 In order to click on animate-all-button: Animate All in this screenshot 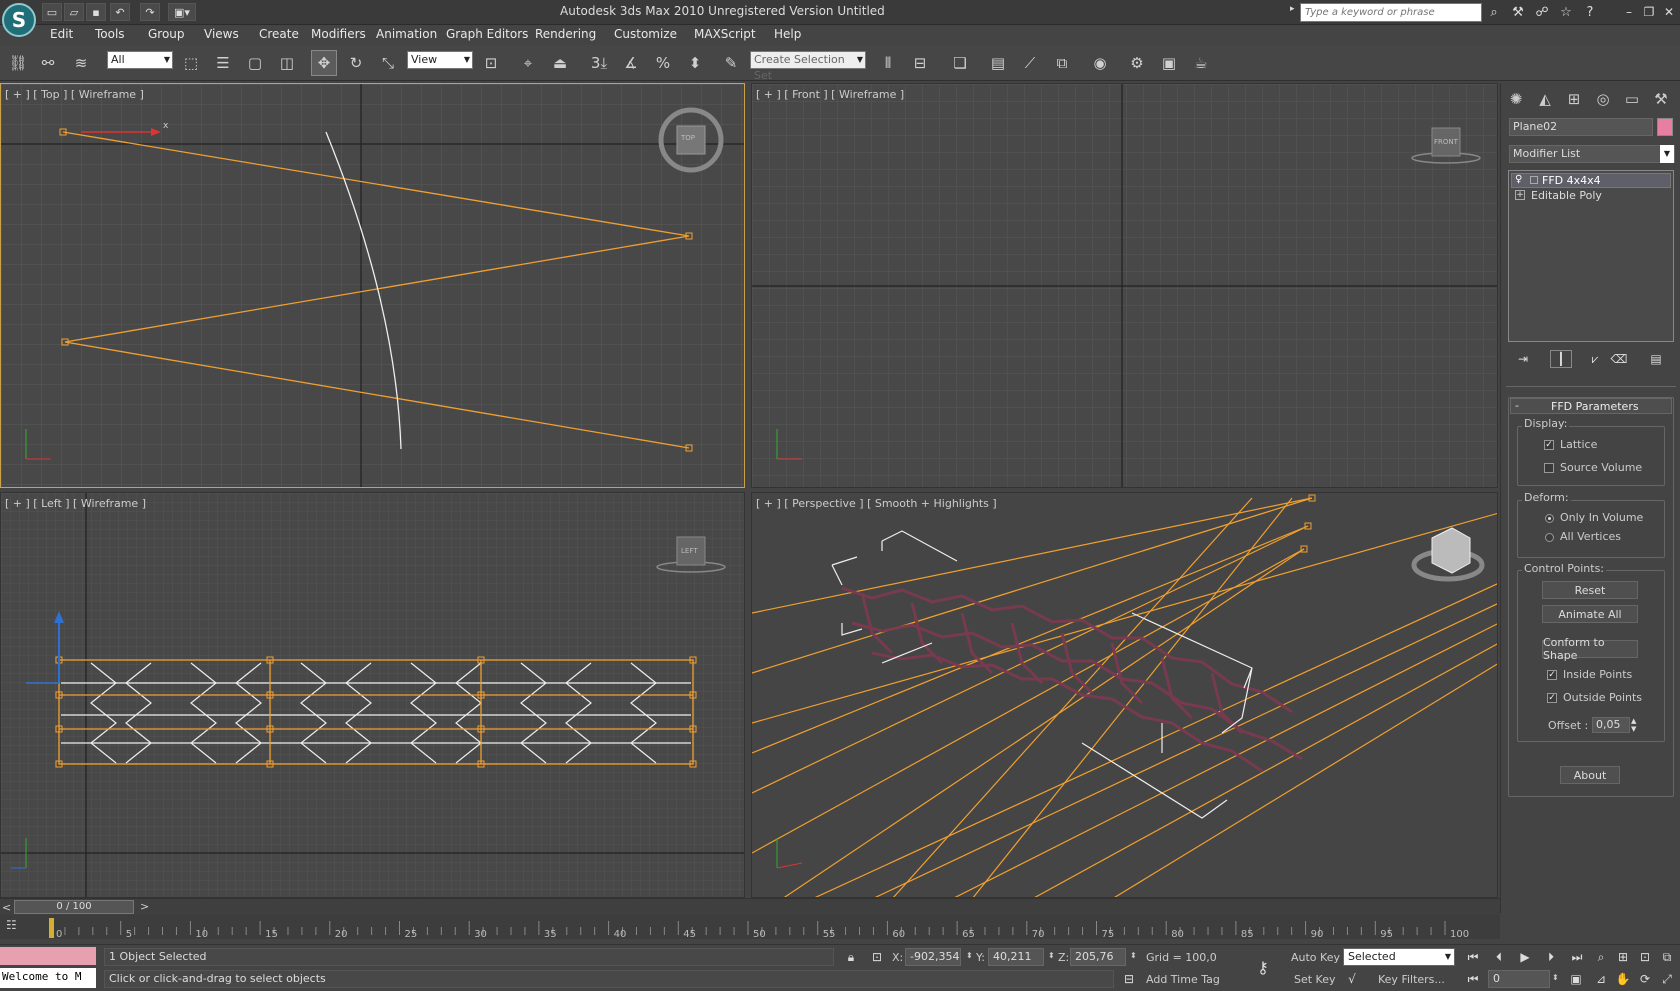, I will do `click(1590, 614)`.